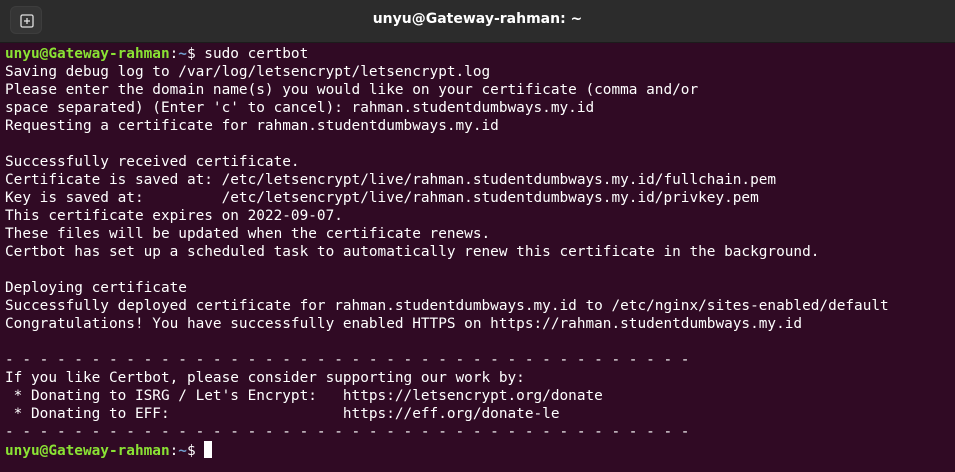 The height and width of the screenshot is (472, 955). I want to click on output-line: Deploying certificate, so click(96, 288).